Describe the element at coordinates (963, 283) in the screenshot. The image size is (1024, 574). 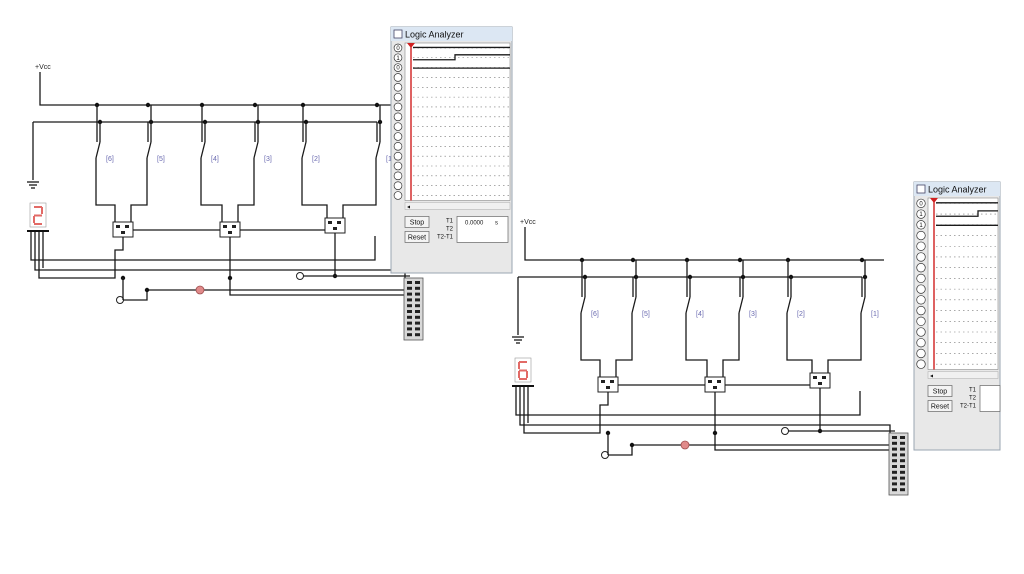
I see `analyzer-plot` at that location.